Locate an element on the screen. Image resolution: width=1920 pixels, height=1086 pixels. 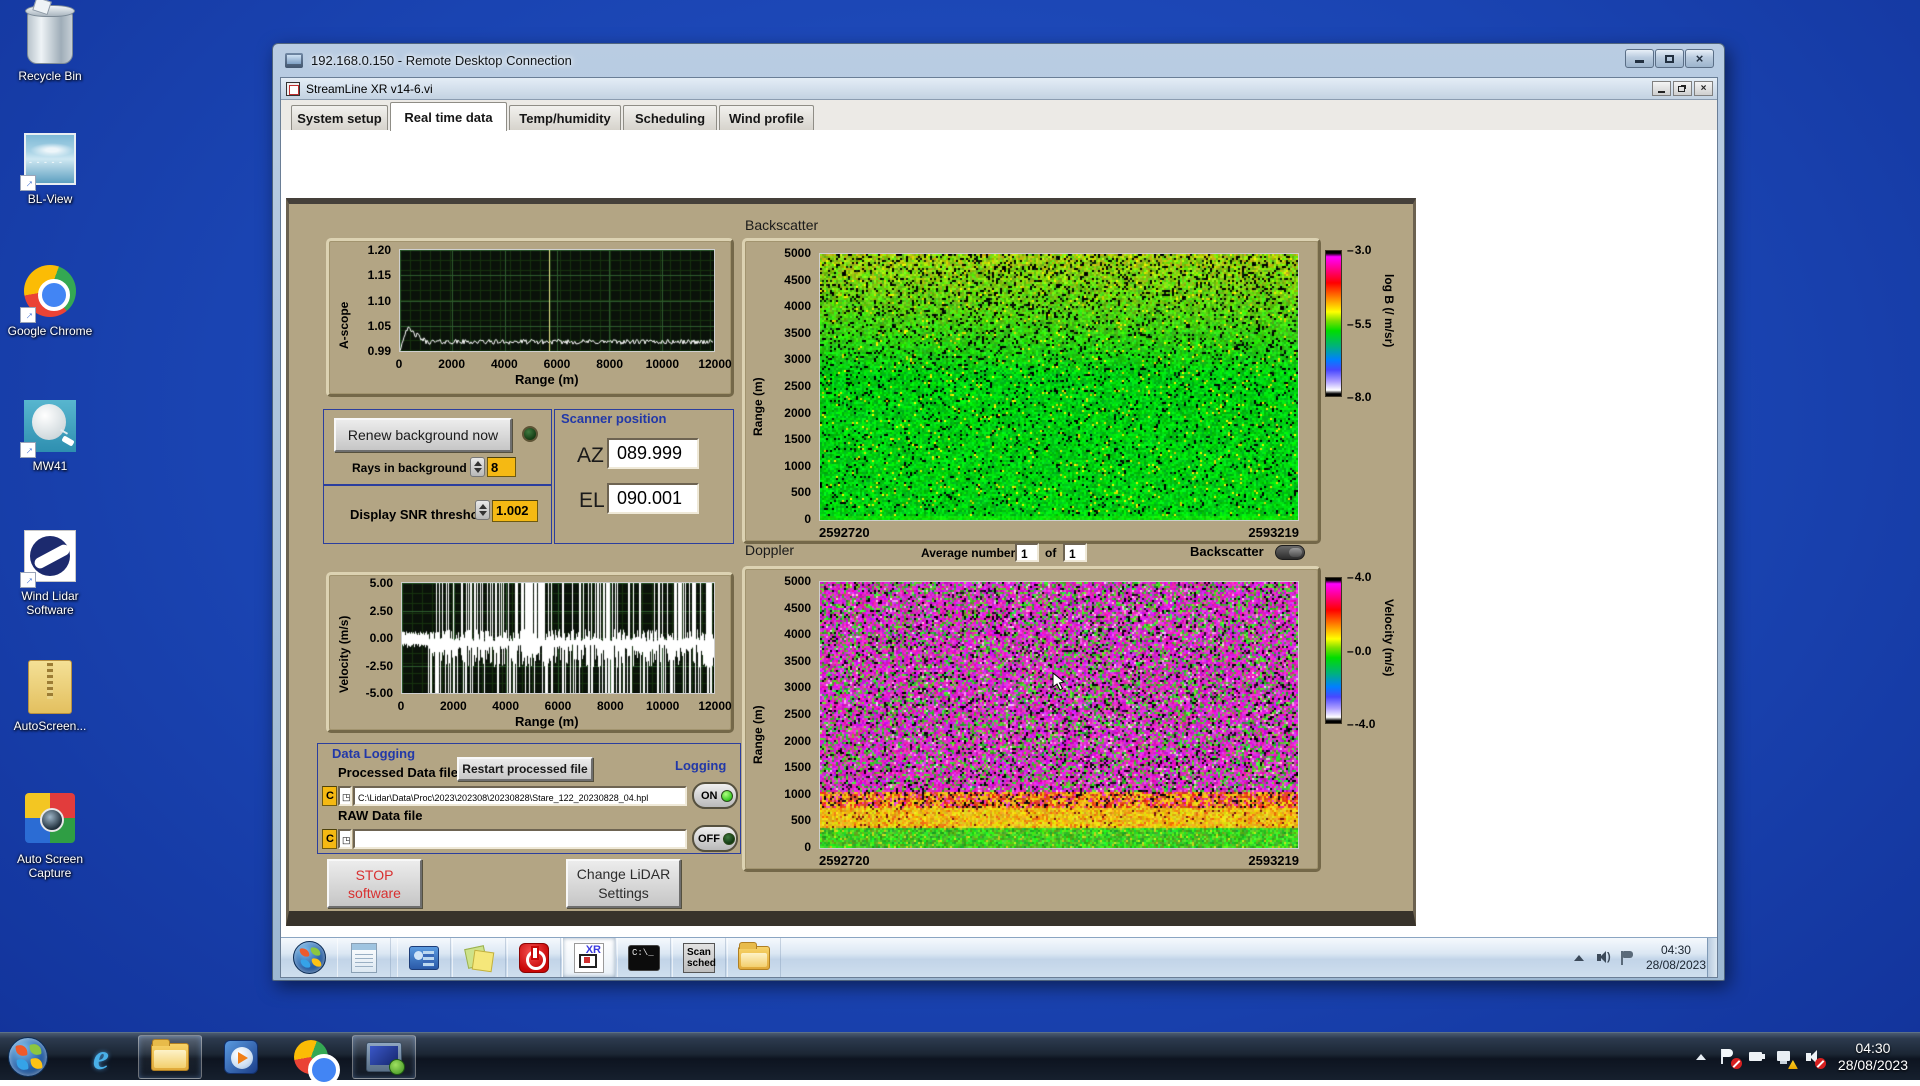
remote-taskbar-sticky-notes is located at coordinates (479, 957).